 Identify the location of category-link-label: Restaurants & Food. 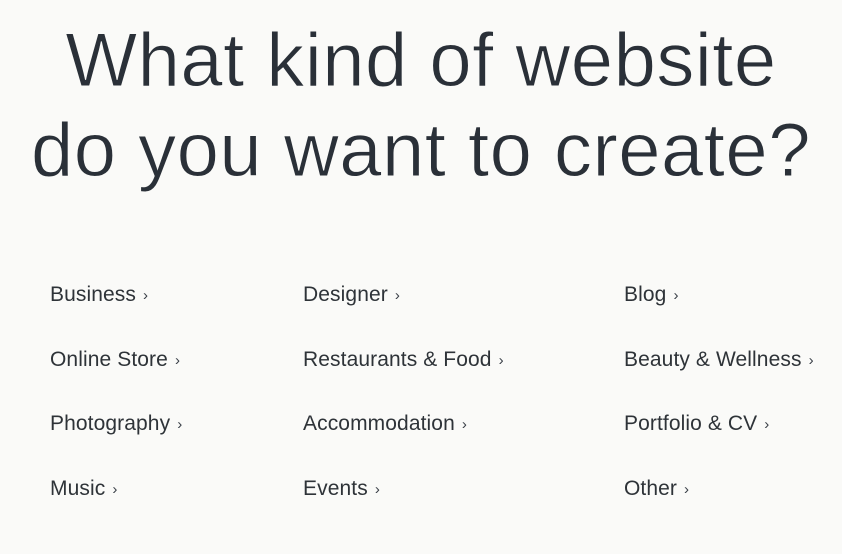
(397, 359).